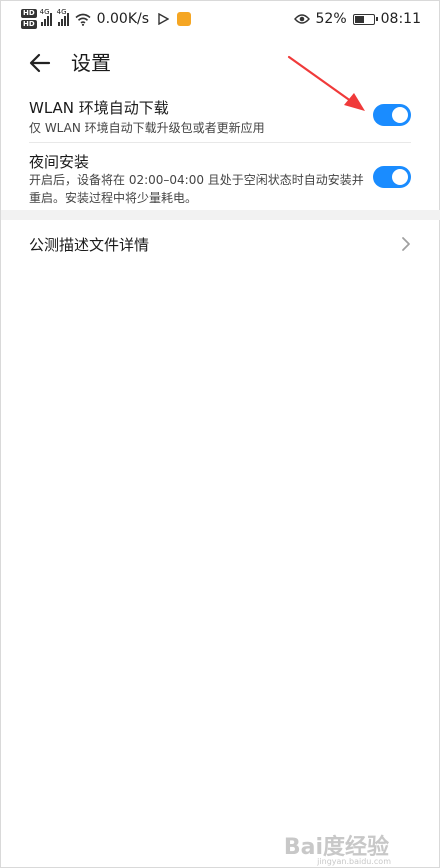  I want to click on setting-row-wlan: WLAN 环境自动下载 仅 WLAN 环境自动下载升级包或者更新应用, so click(220, 116).